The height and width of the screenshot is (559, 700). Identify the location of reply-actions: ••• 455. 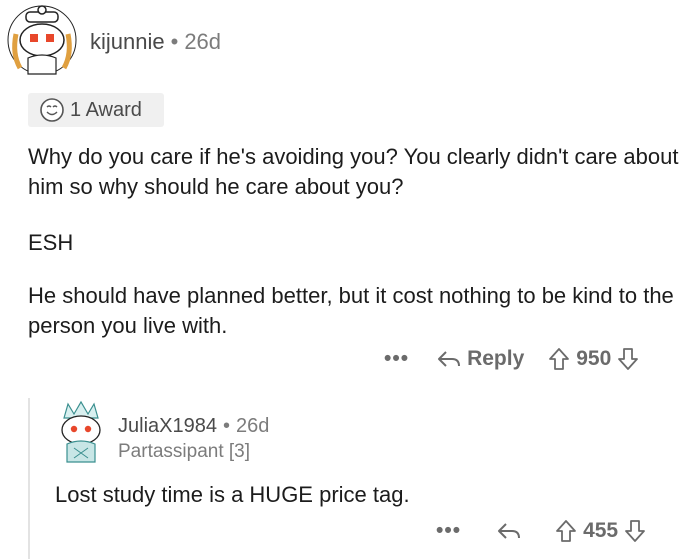
(541, 531).